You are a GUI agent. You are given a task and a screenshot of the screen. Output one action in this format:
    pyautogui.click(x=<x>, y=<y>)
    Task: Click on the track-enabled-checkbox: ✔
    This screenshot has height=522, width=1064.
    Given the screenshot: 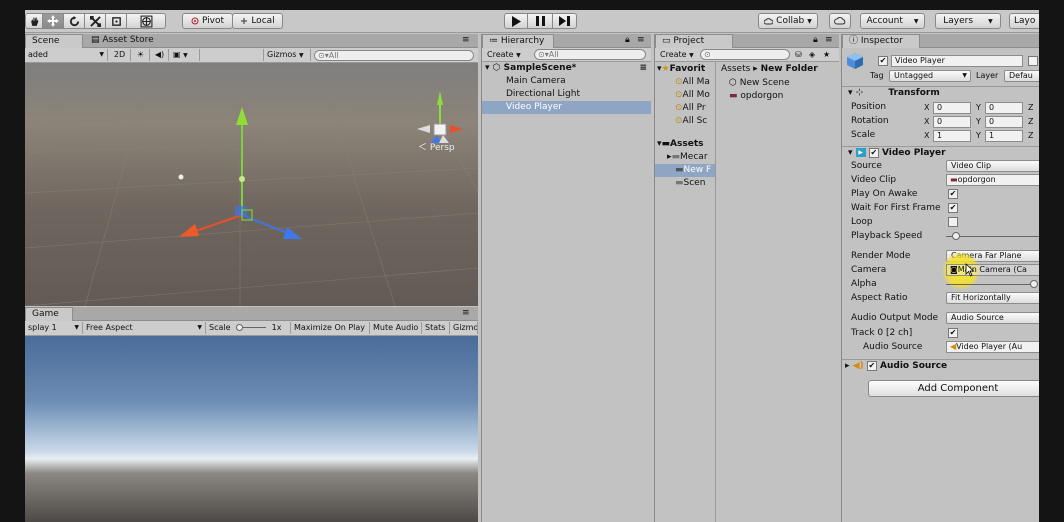 What is the action you would take?
    pyautogui.click(x=953, y=333)
    